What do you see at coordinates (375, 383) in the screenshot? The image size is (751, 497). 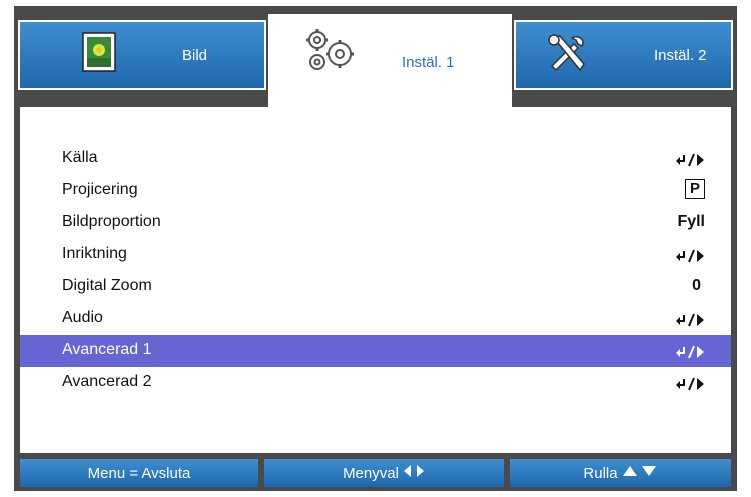 I see `menu-item-avancerad-2: Avancerad 2` at bounding box center [375, 383].